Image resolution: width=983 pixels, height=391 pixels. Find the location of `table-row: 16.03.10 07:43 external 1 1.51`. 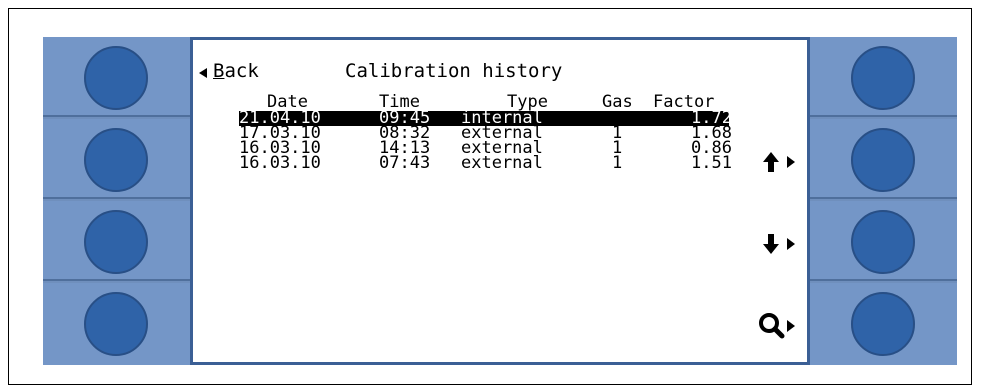

table-row: 16.03.10 07:43 external 1 1.51 is located at coordinates (485, 163).